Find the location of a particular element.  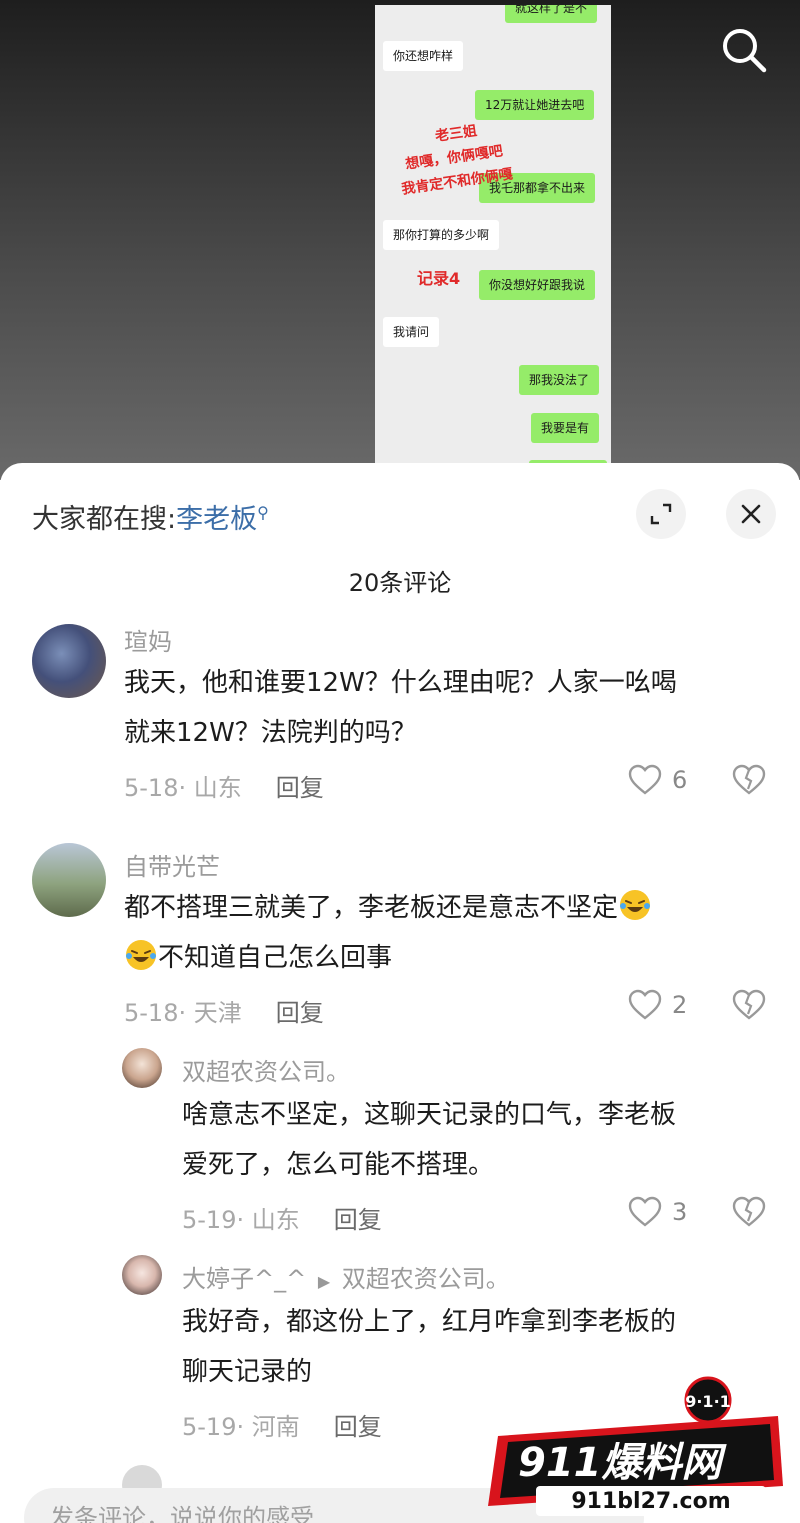

search-button is located at coordinates (744, 50).